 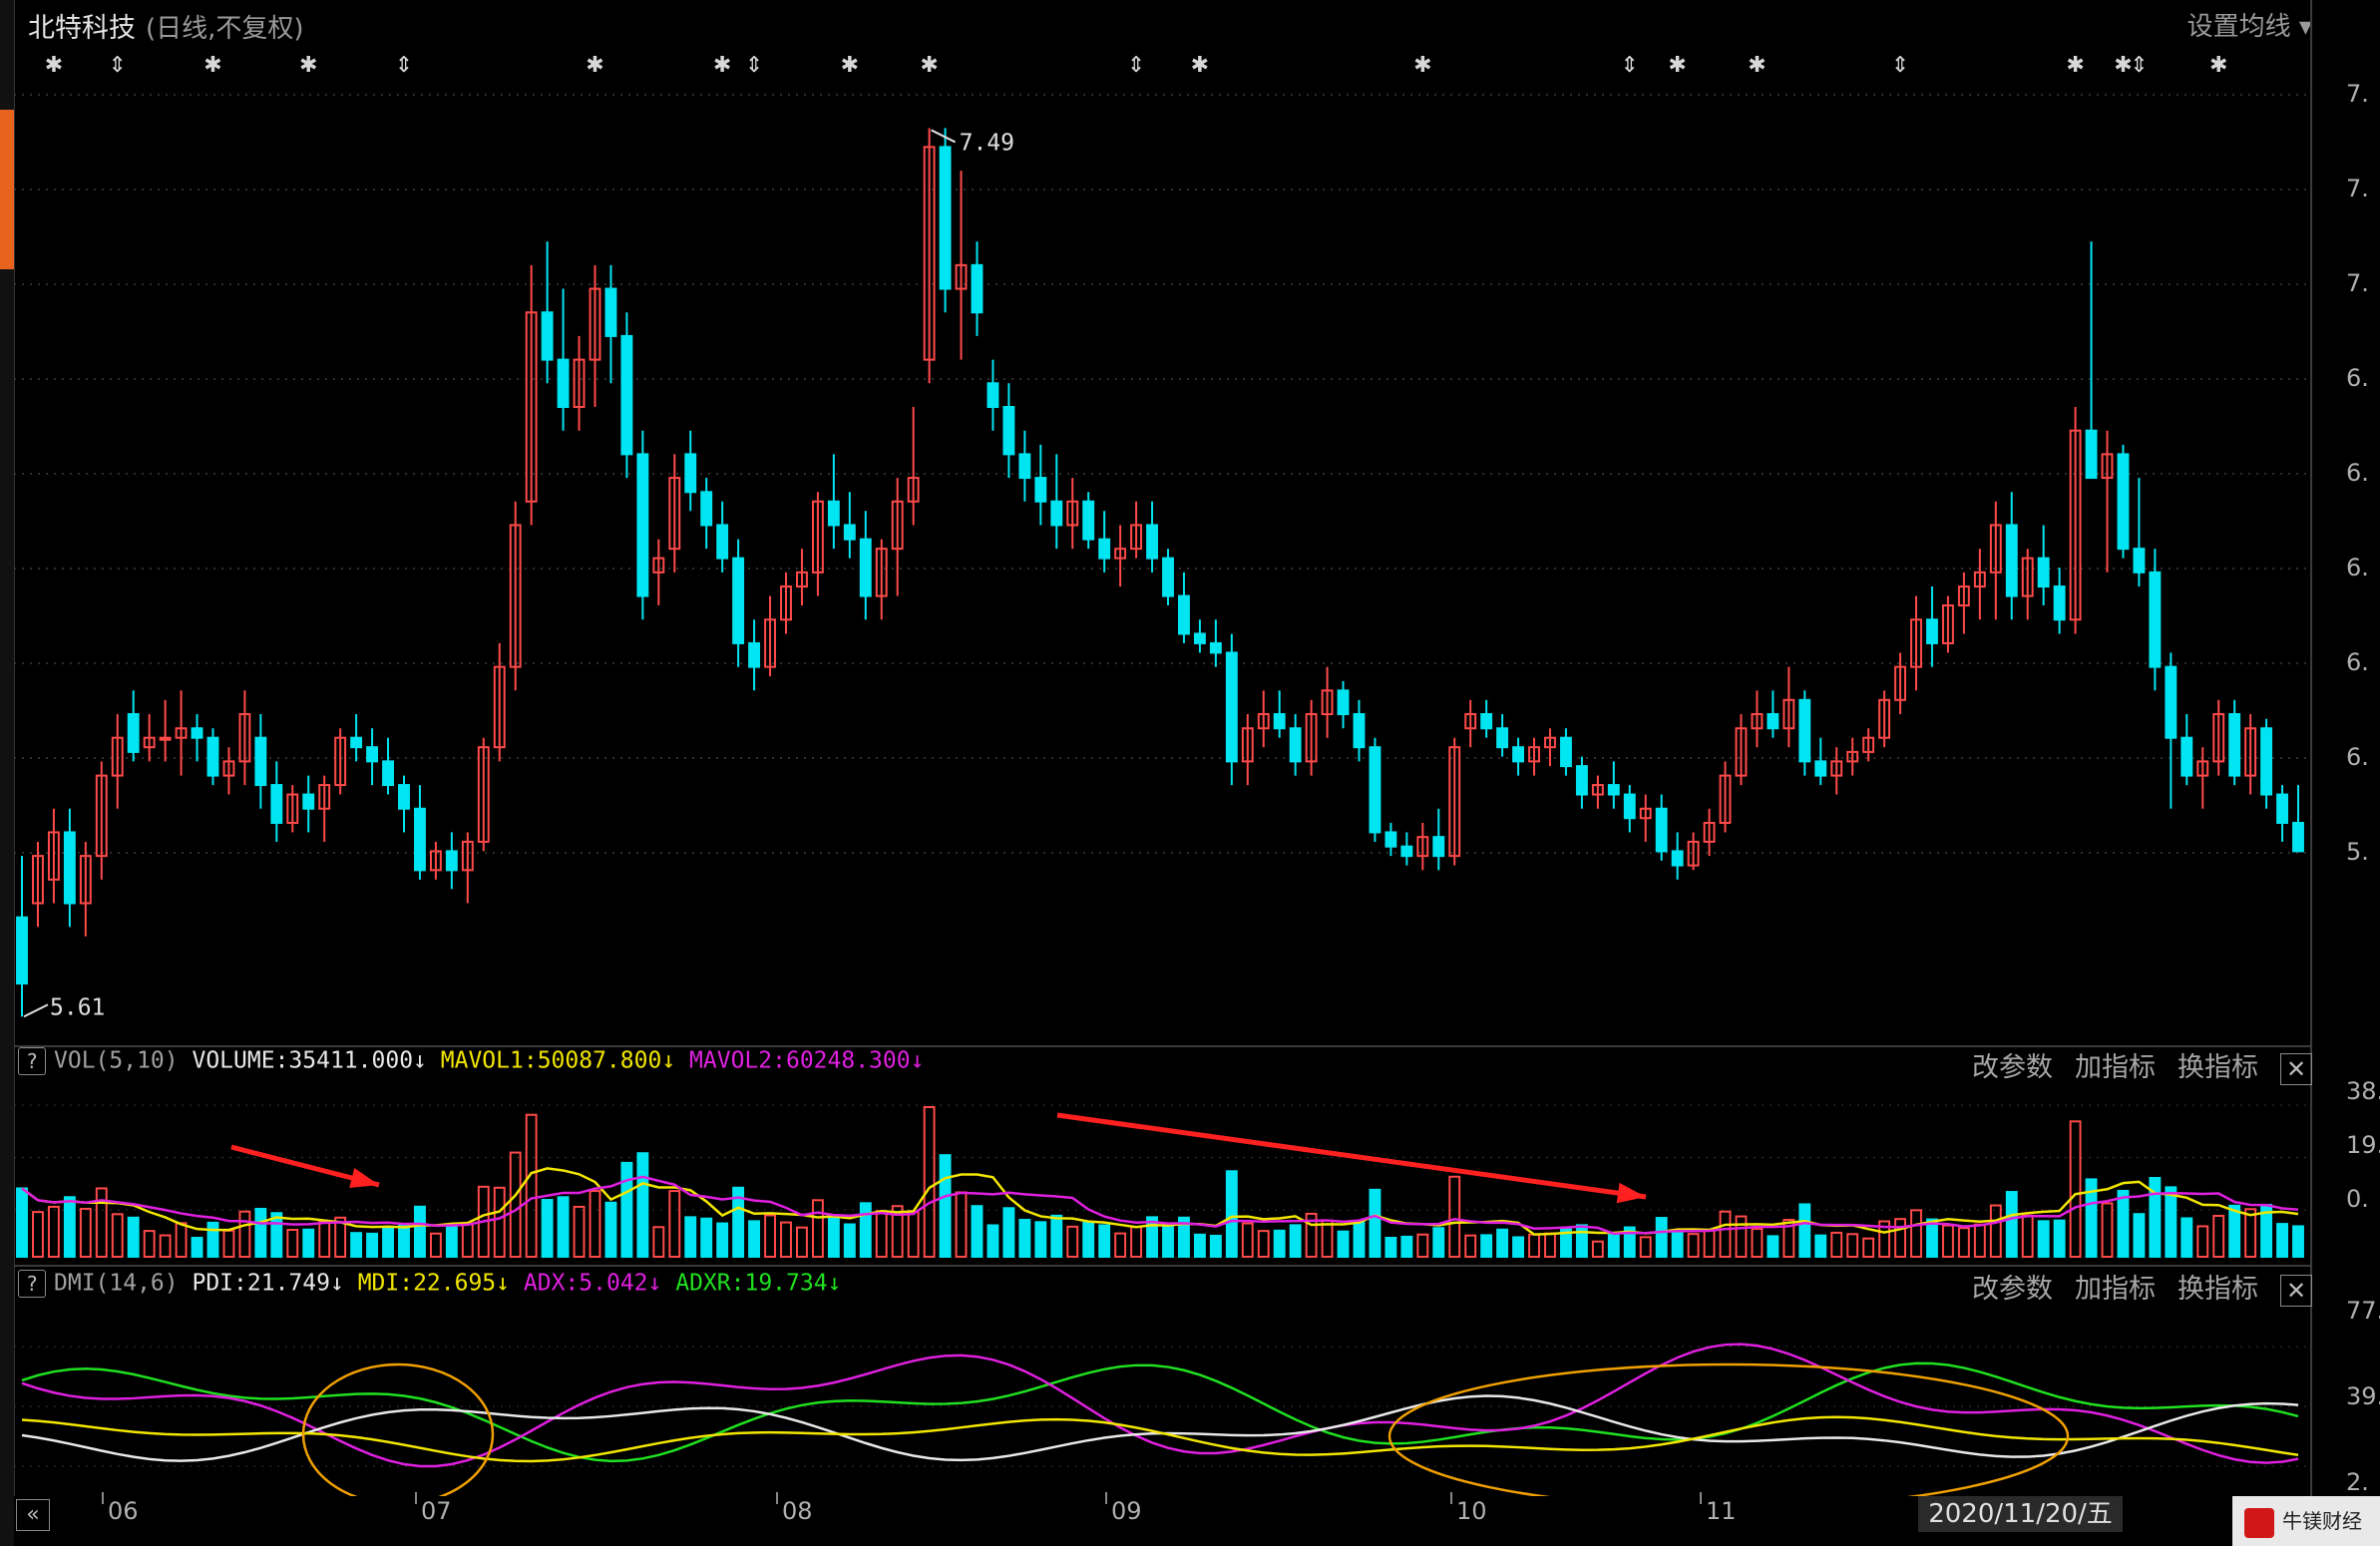 What do you see at coordinates (1721, 1511) in the screenshot?
I see `month-tick-label: 11` at bounding box center [1721, 1511].